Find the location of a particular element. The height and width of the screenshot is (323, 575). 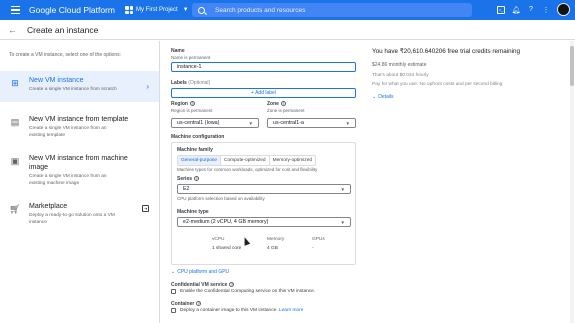

machine-config-label: Machine configuration is located at coordinates (198, 137).